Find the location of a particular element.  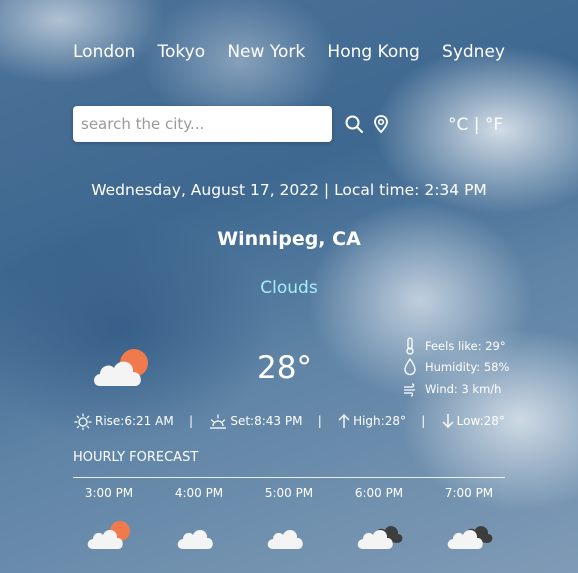

sunset: Set:8:43 PM is located at coordinates (255, 421).